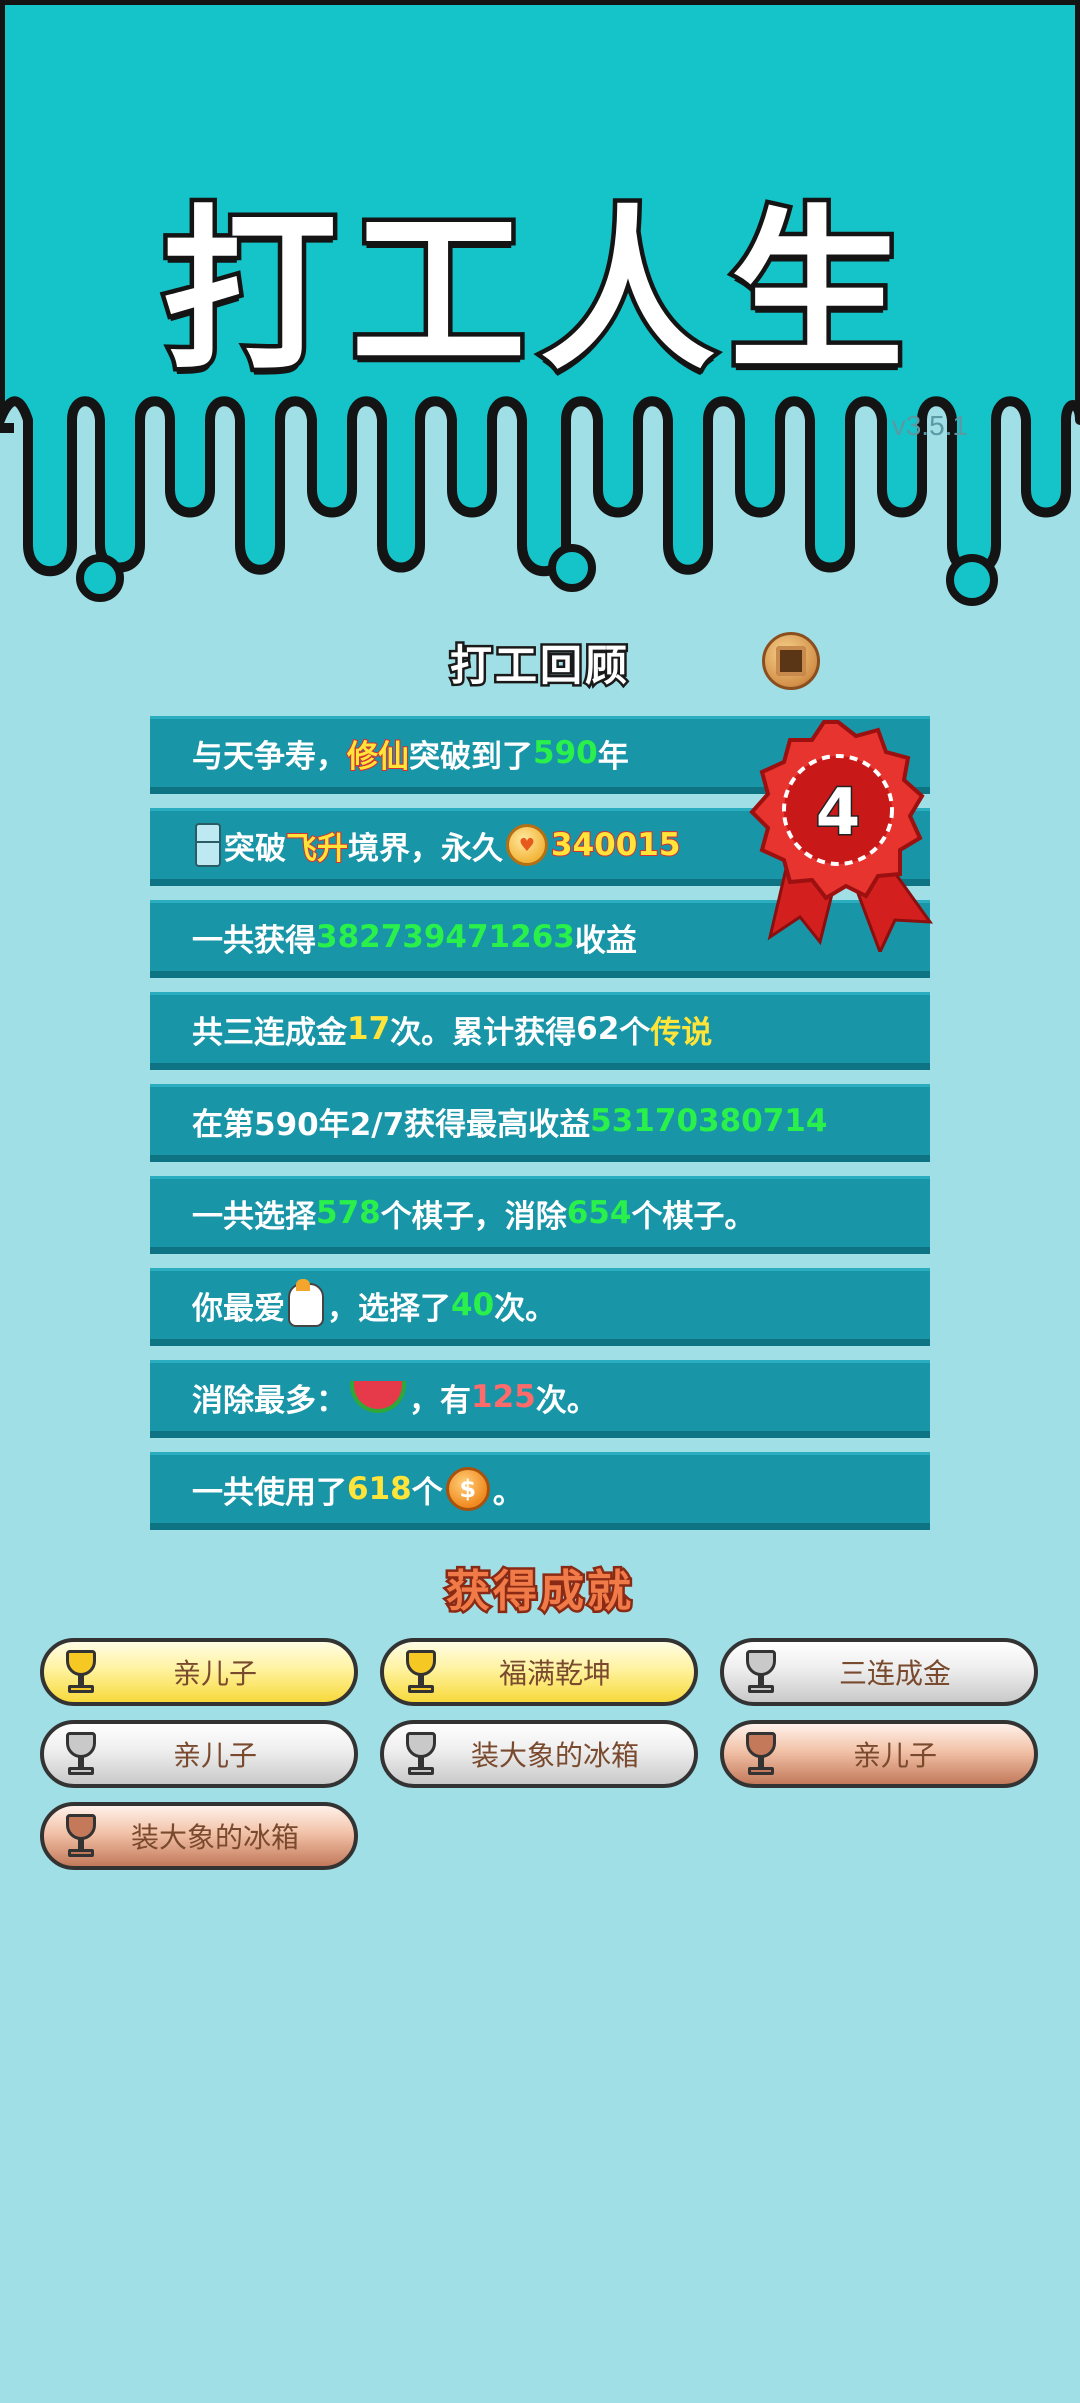  I want to click on review-row-coins-used: 一共使用了 618 个 $。, so click(540, 1491).